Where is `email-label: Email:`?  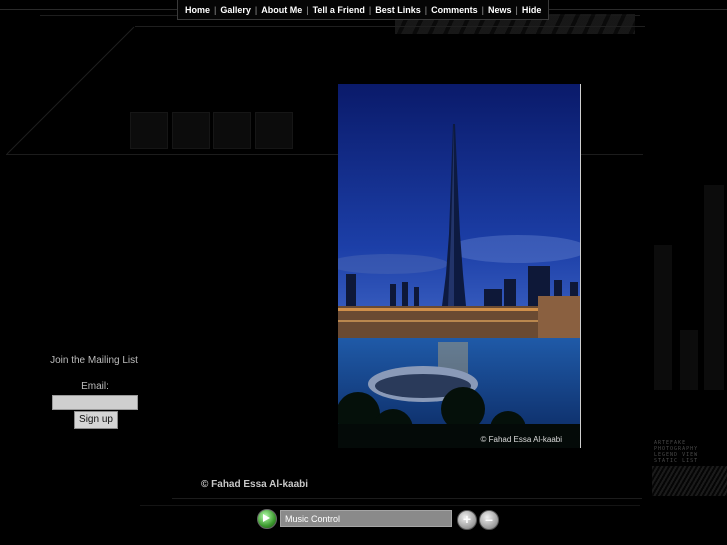 email-label: Email: is located at coordinates (95, 386).